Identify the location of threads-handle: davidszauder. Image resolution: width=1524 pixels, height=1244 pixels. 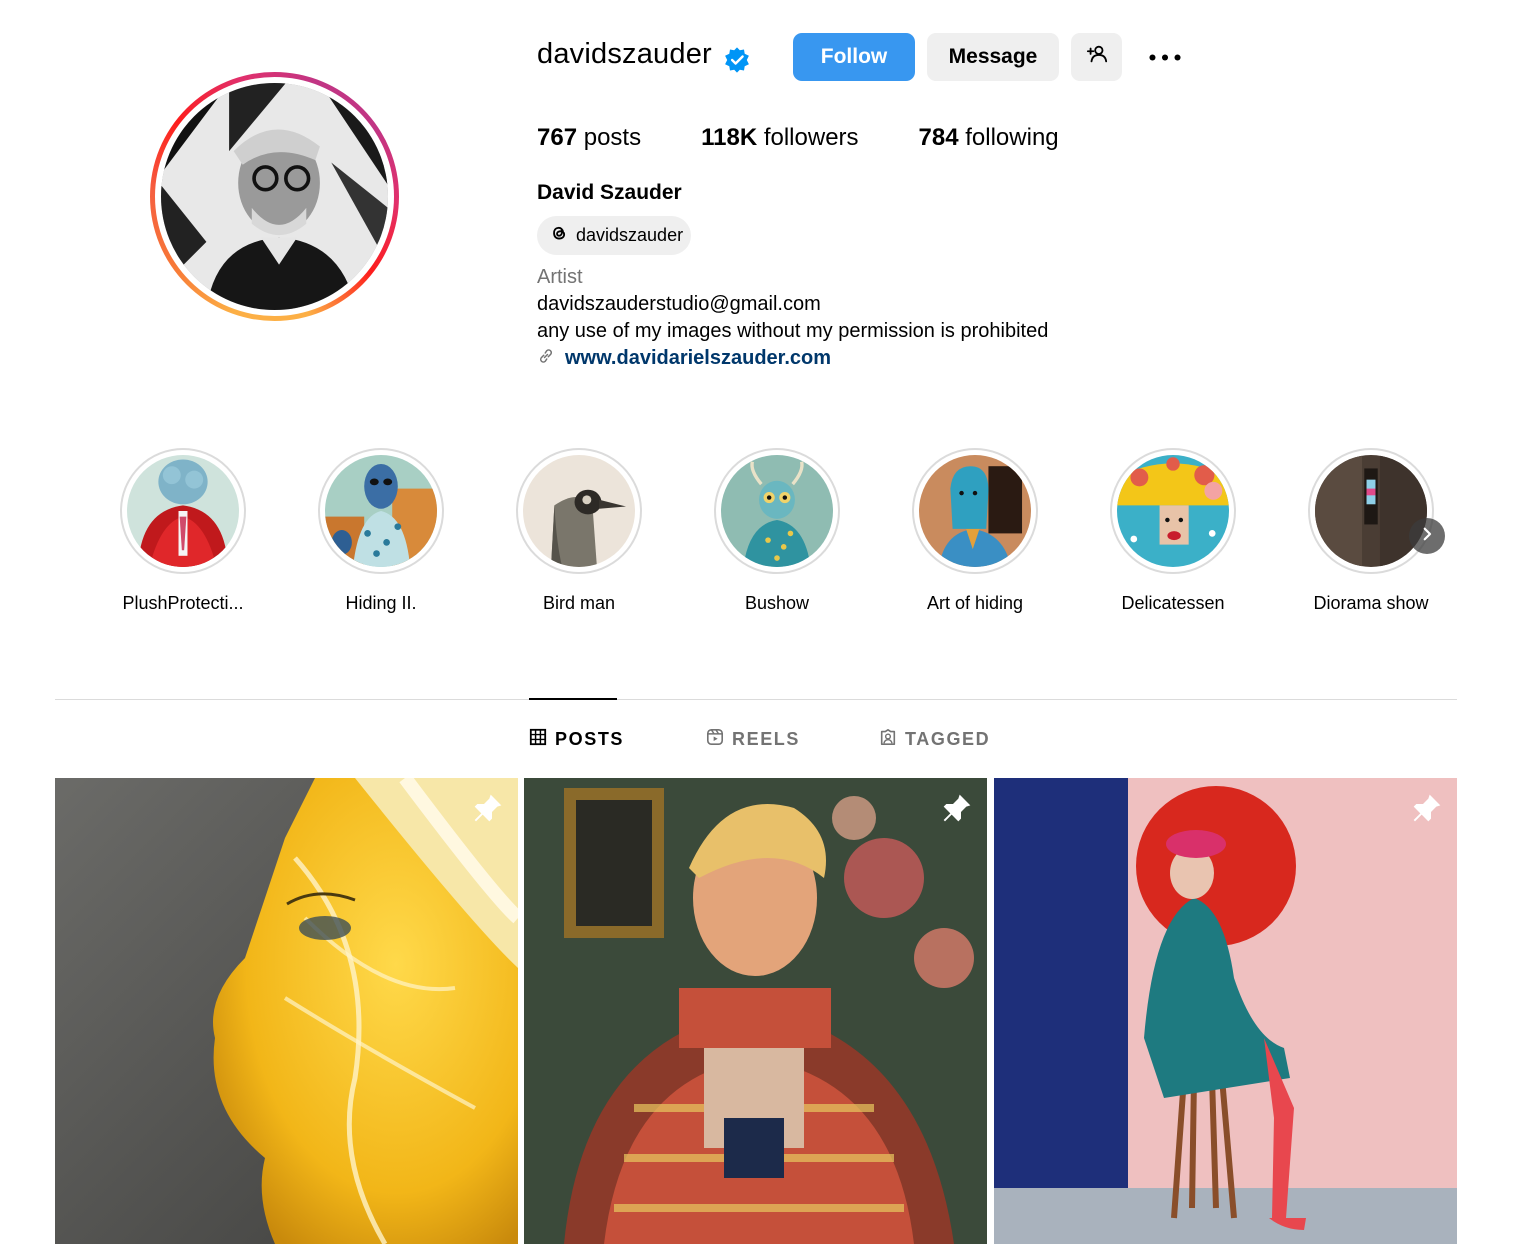
(630, 235).